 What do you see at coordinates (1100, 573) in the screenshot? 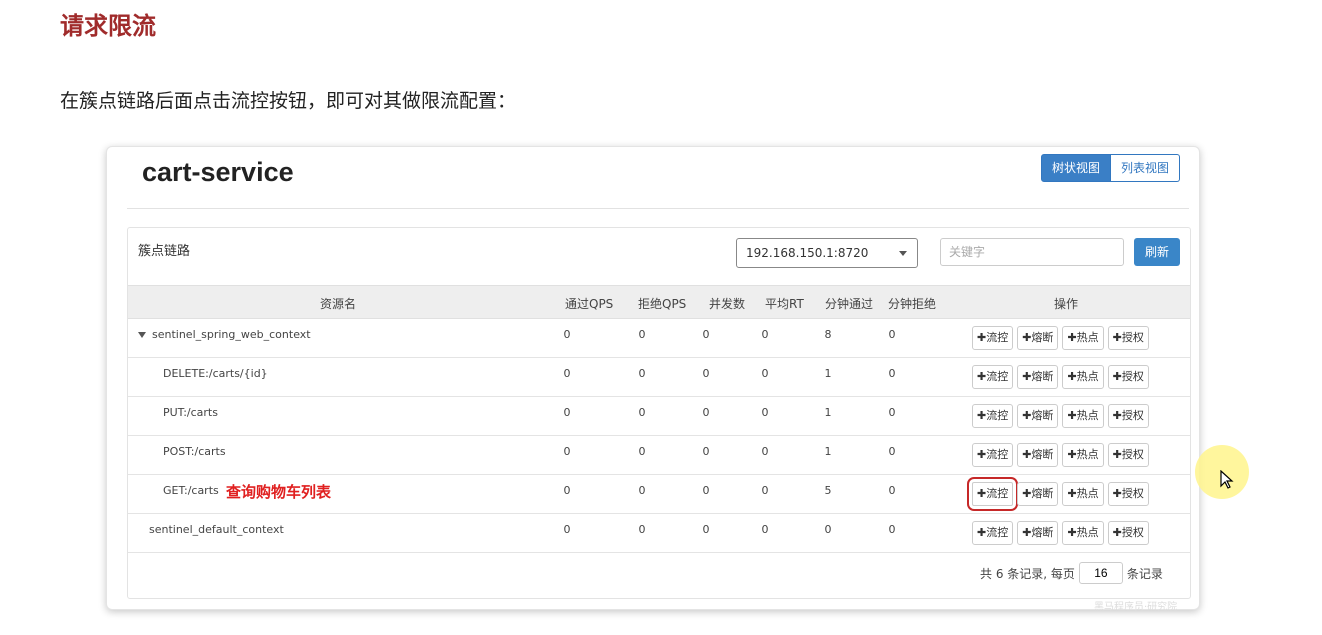
I see `page-size-input` at bounding box center [1100, 573].